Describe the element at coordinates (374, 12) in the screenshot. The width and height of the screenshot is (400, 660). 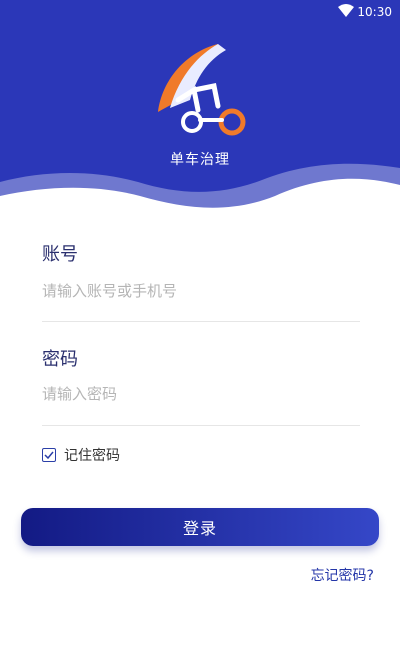
I see `status-time: 10:30` at that location.